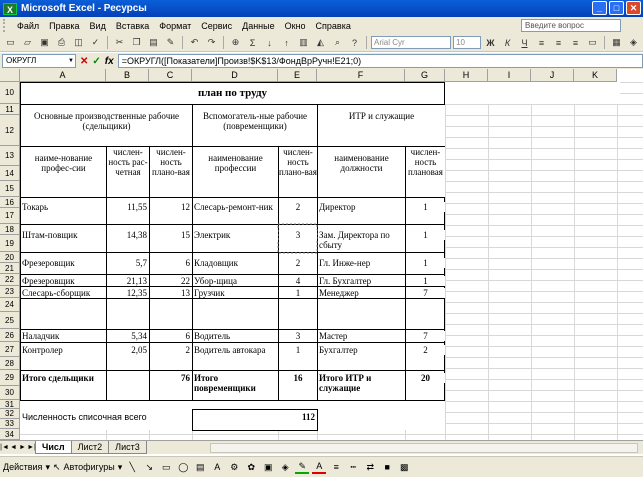  What do you see at coordinates (95, 43) in the screenshot?
I see `spelling-icon: ✓` at bounding box center [95, 43].